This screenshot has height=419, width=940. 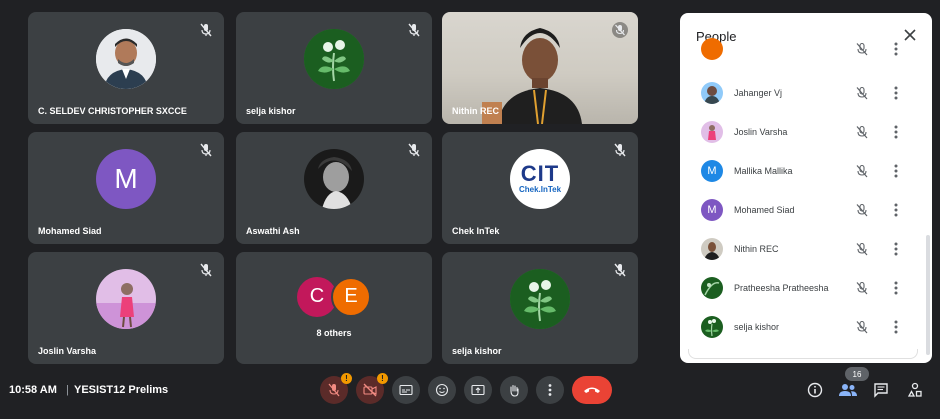 What do you see at coordinates (806, 210) in the screenshot?
I see `participant-row: M Mohamed Siad` at bounding box center [806, 210].